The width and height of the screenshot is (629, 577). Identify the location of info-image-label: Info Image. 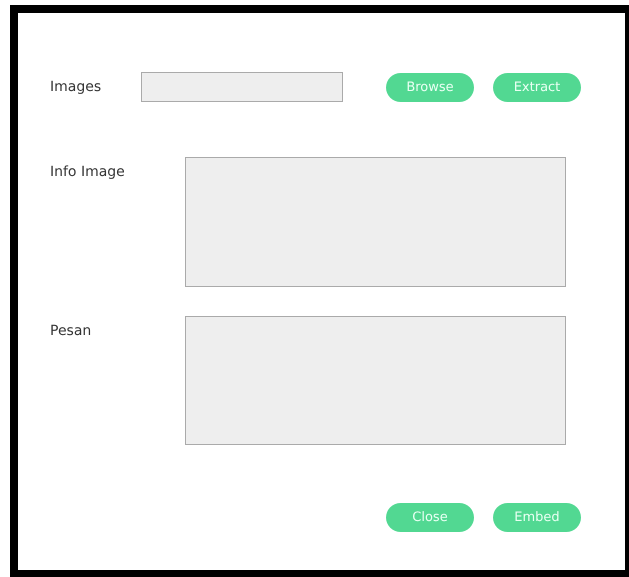
(88, 173).